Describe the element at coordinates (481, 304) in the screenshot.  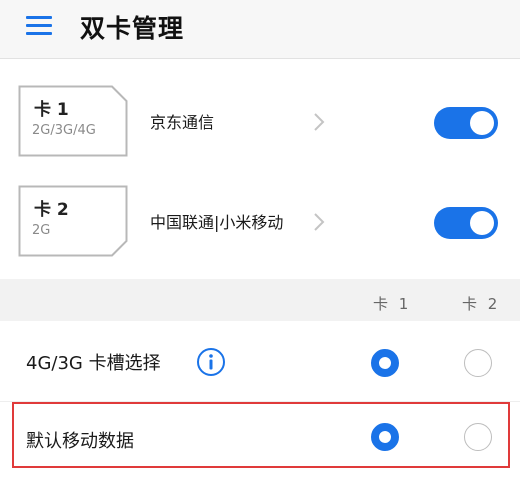
I see `column-label-card-2: 卡 2` at that location.